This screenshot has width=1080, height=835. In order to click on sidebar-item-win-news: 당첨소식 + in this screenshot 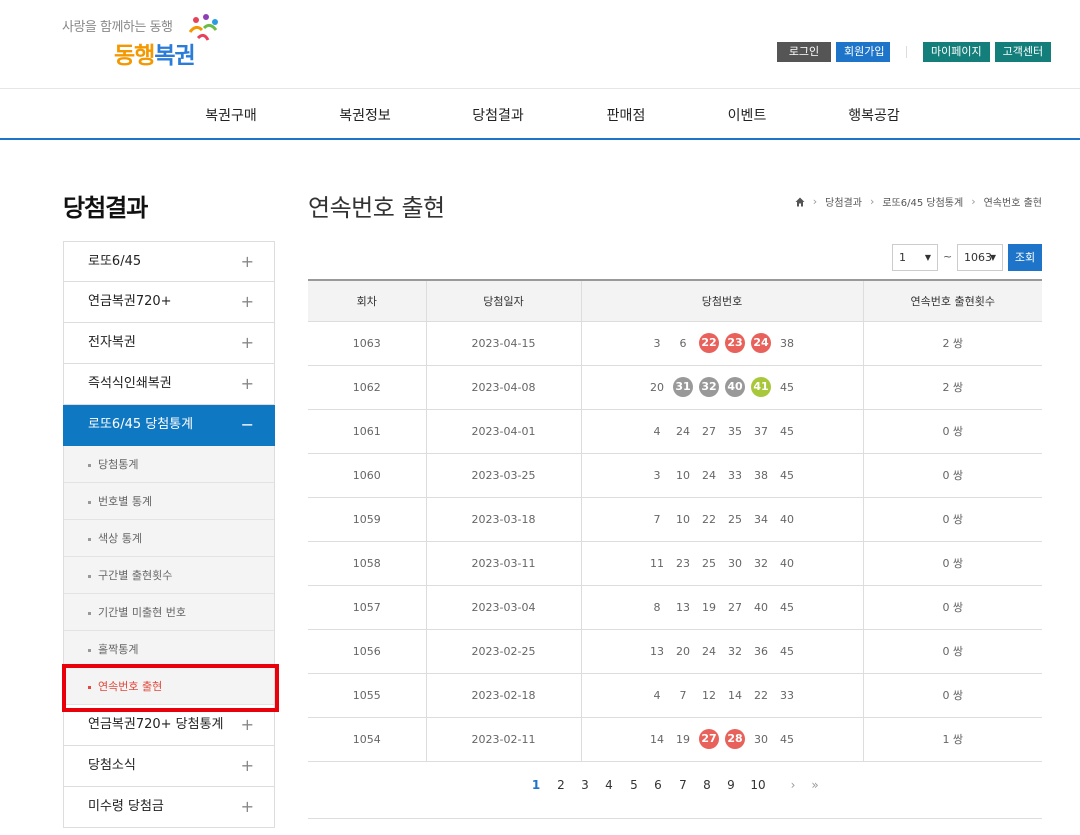, I will do `click(169, 766)`.